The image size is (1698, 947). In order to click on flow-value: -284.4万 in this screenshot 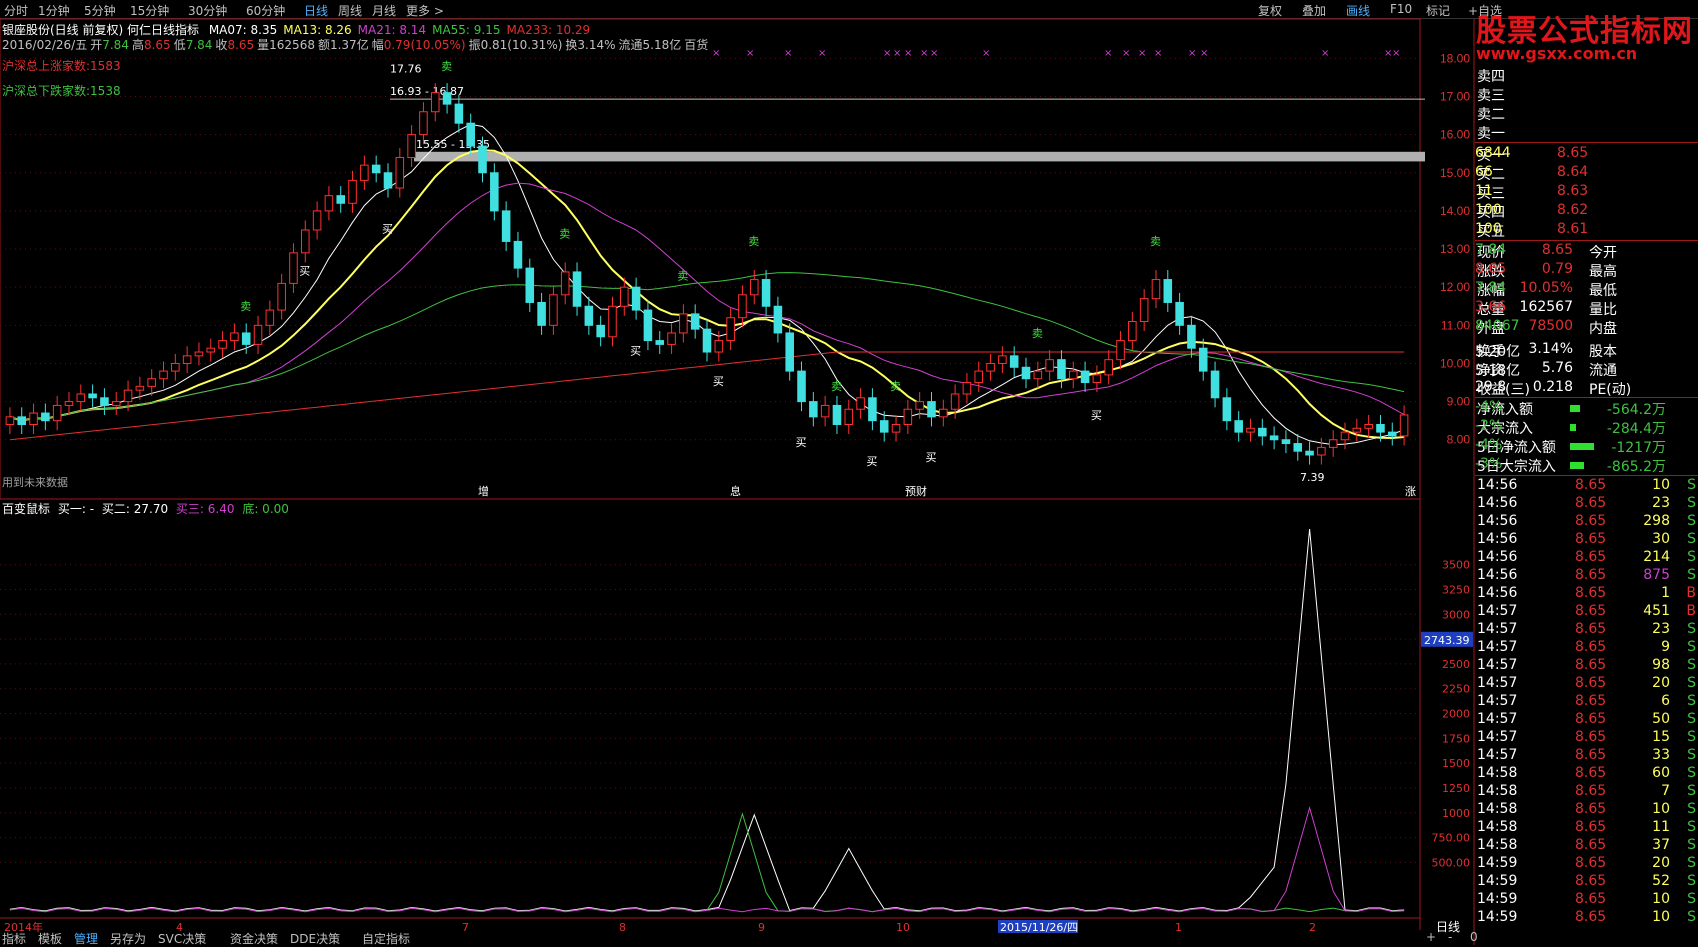, I will do `click(1636, 429)`.